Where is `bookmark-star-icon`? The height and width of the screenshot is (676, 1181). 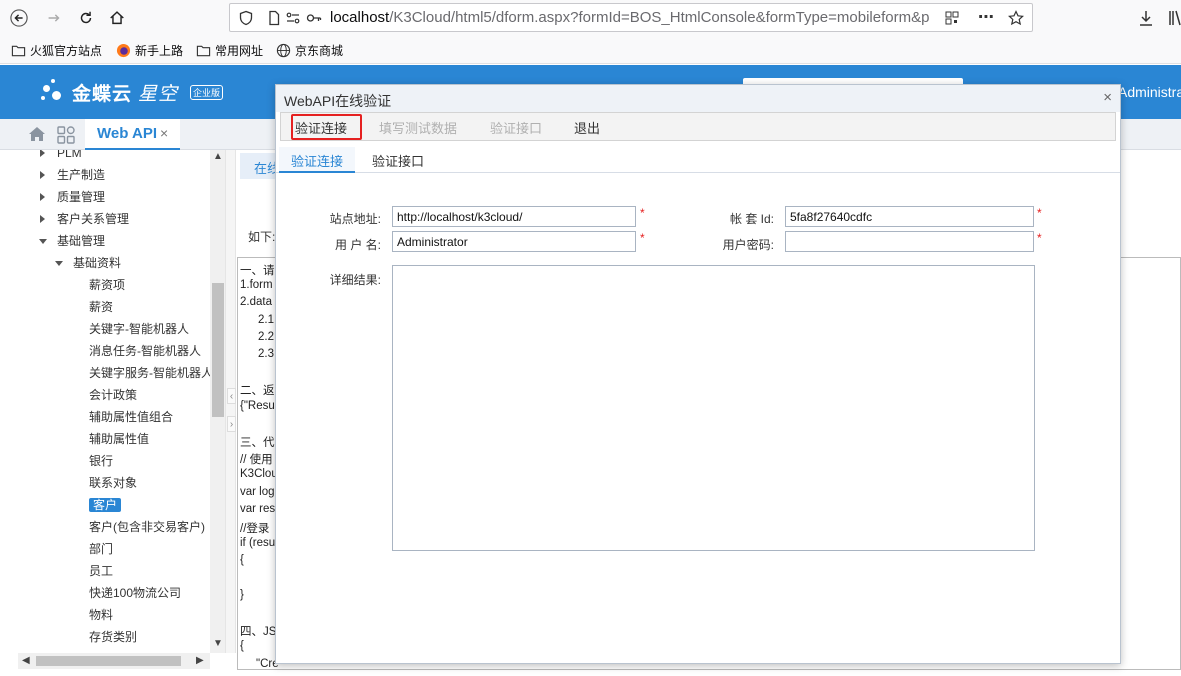 bookmark-star-icon is located at coordinates (1016, 18).